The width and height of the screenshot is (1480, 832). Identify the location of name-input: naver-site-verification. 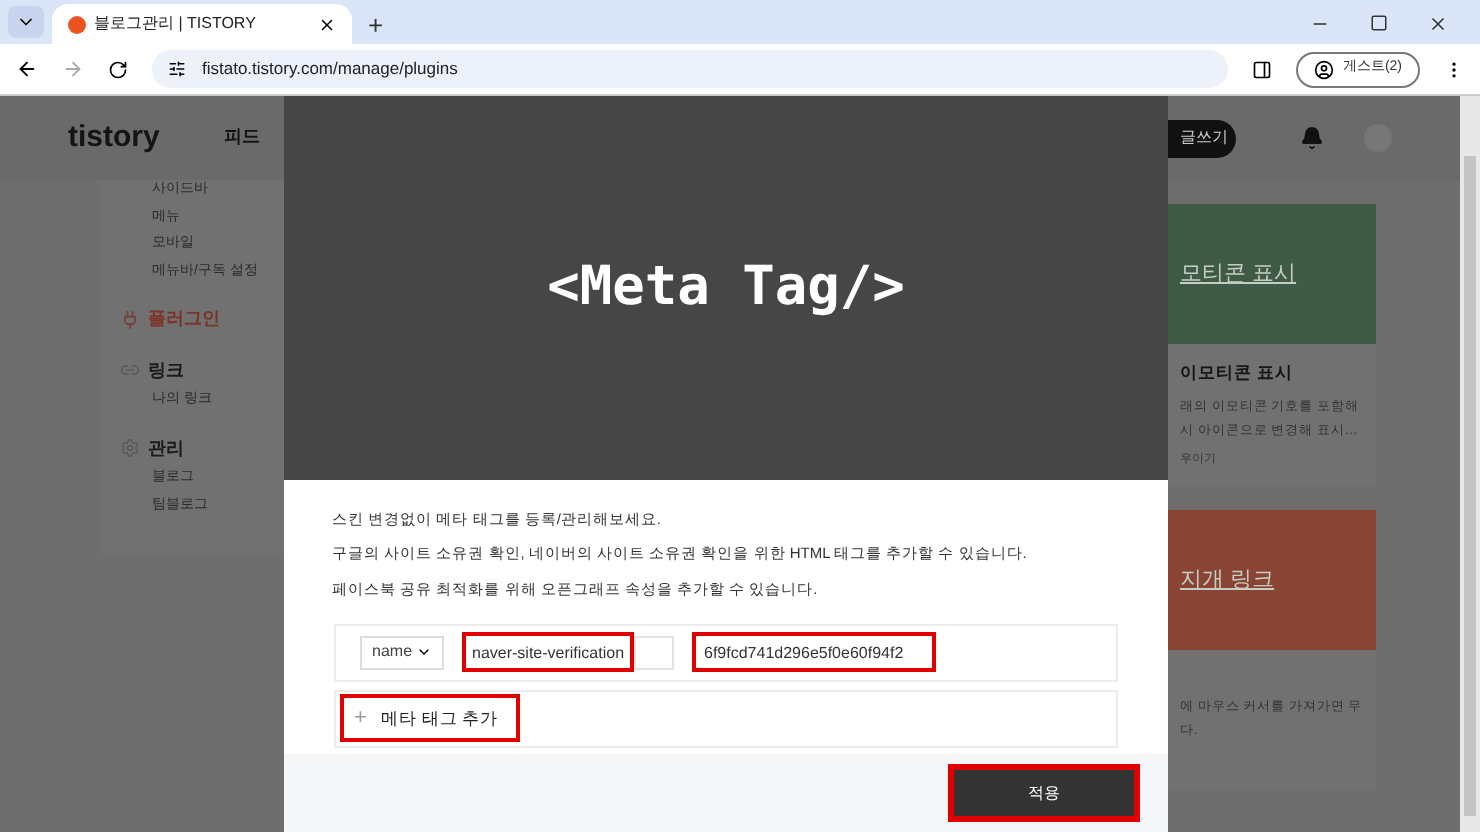
(548, 652).